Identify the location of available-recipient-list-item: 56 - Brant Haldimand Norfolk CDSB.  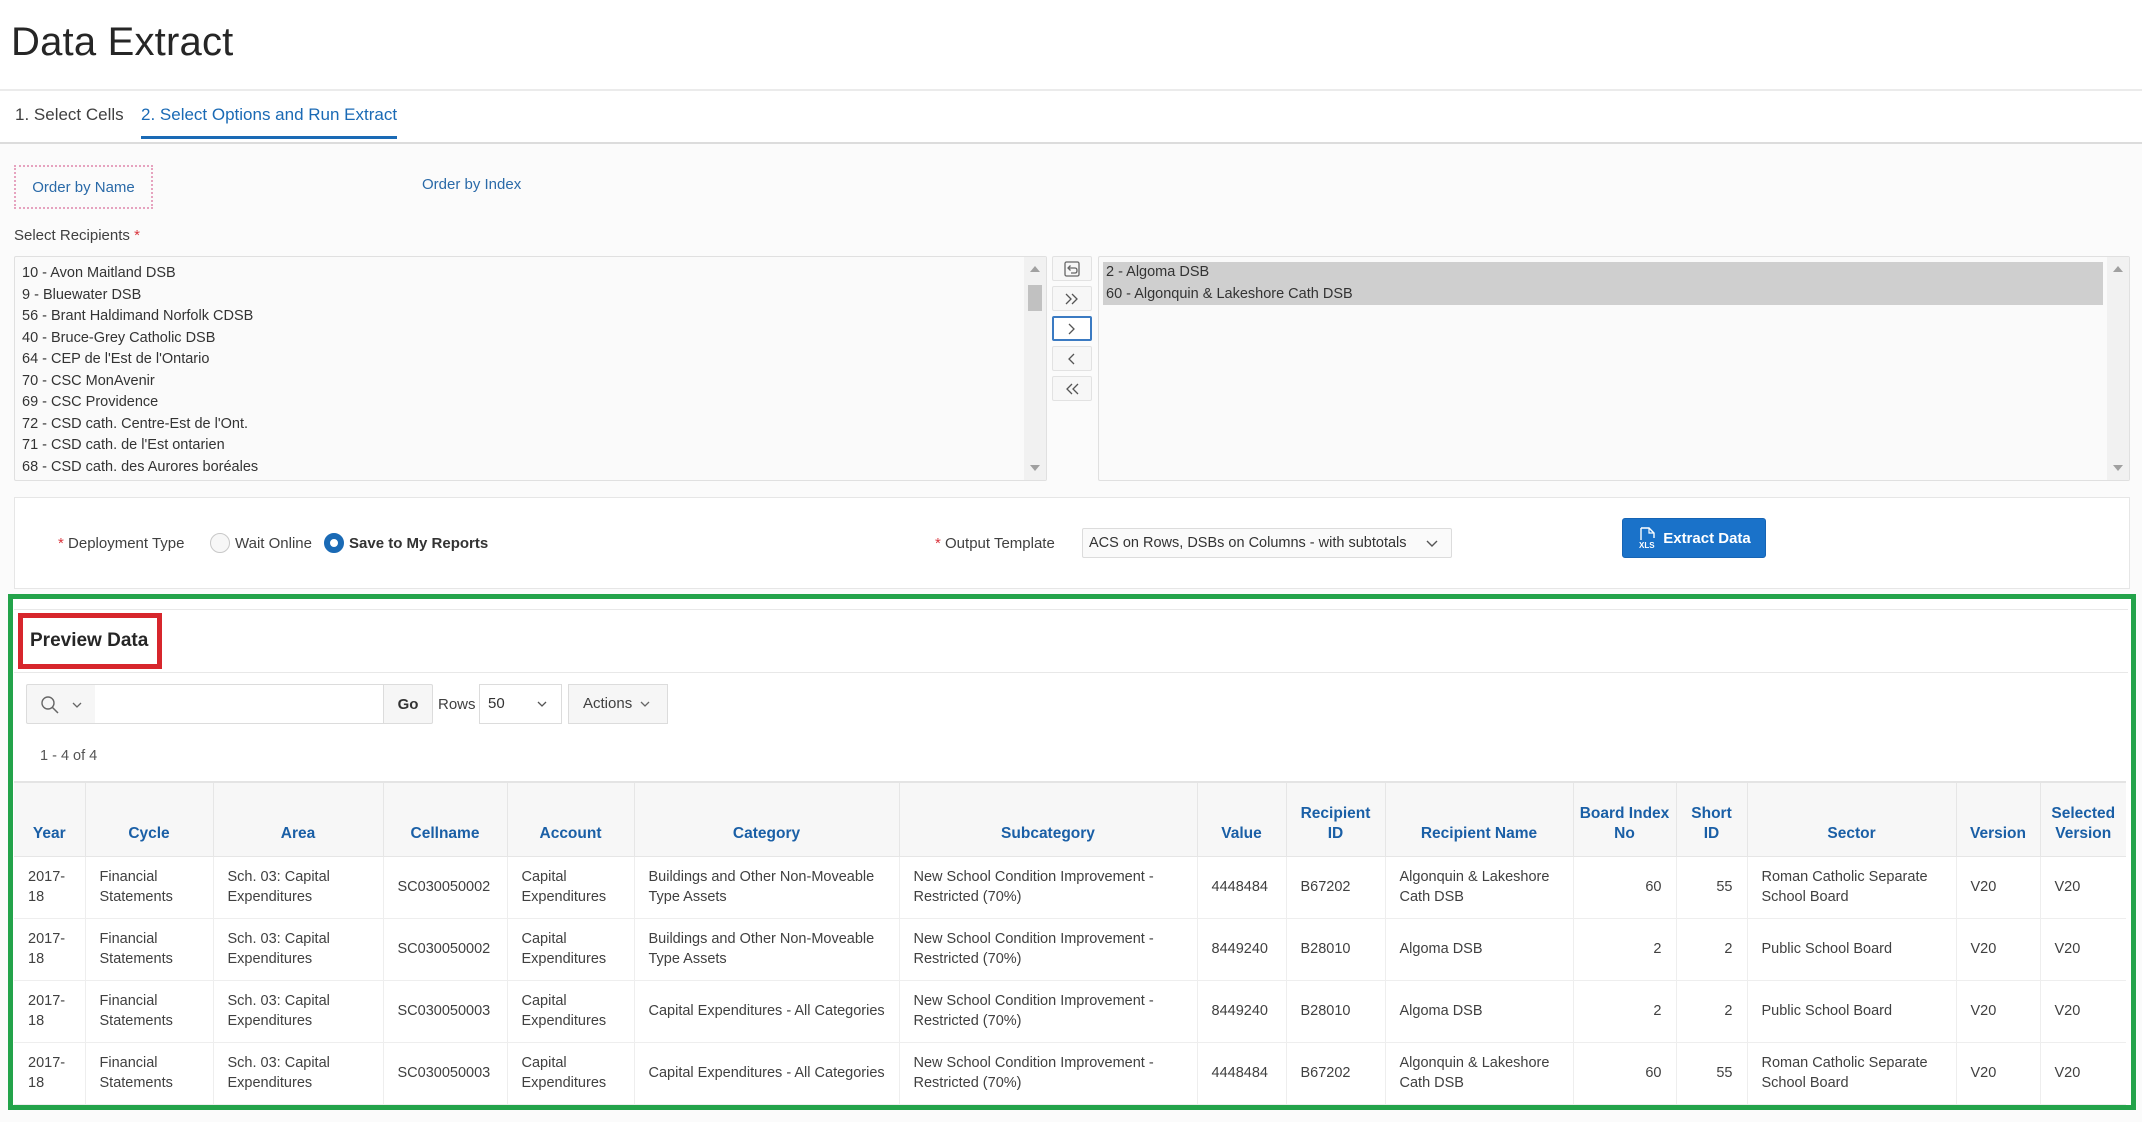
(520, 317).